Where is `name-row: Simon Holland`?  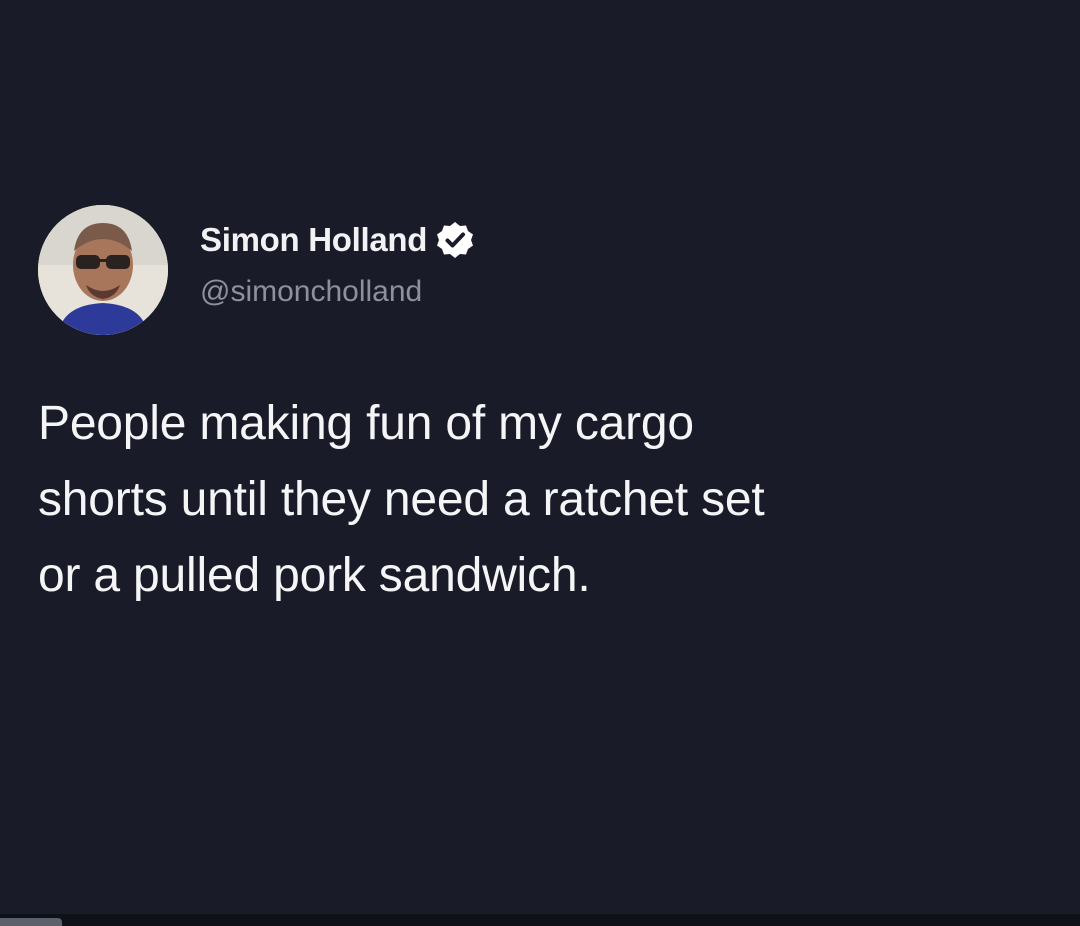
name-row: Simon Holland is located at coordinates (337, 240).